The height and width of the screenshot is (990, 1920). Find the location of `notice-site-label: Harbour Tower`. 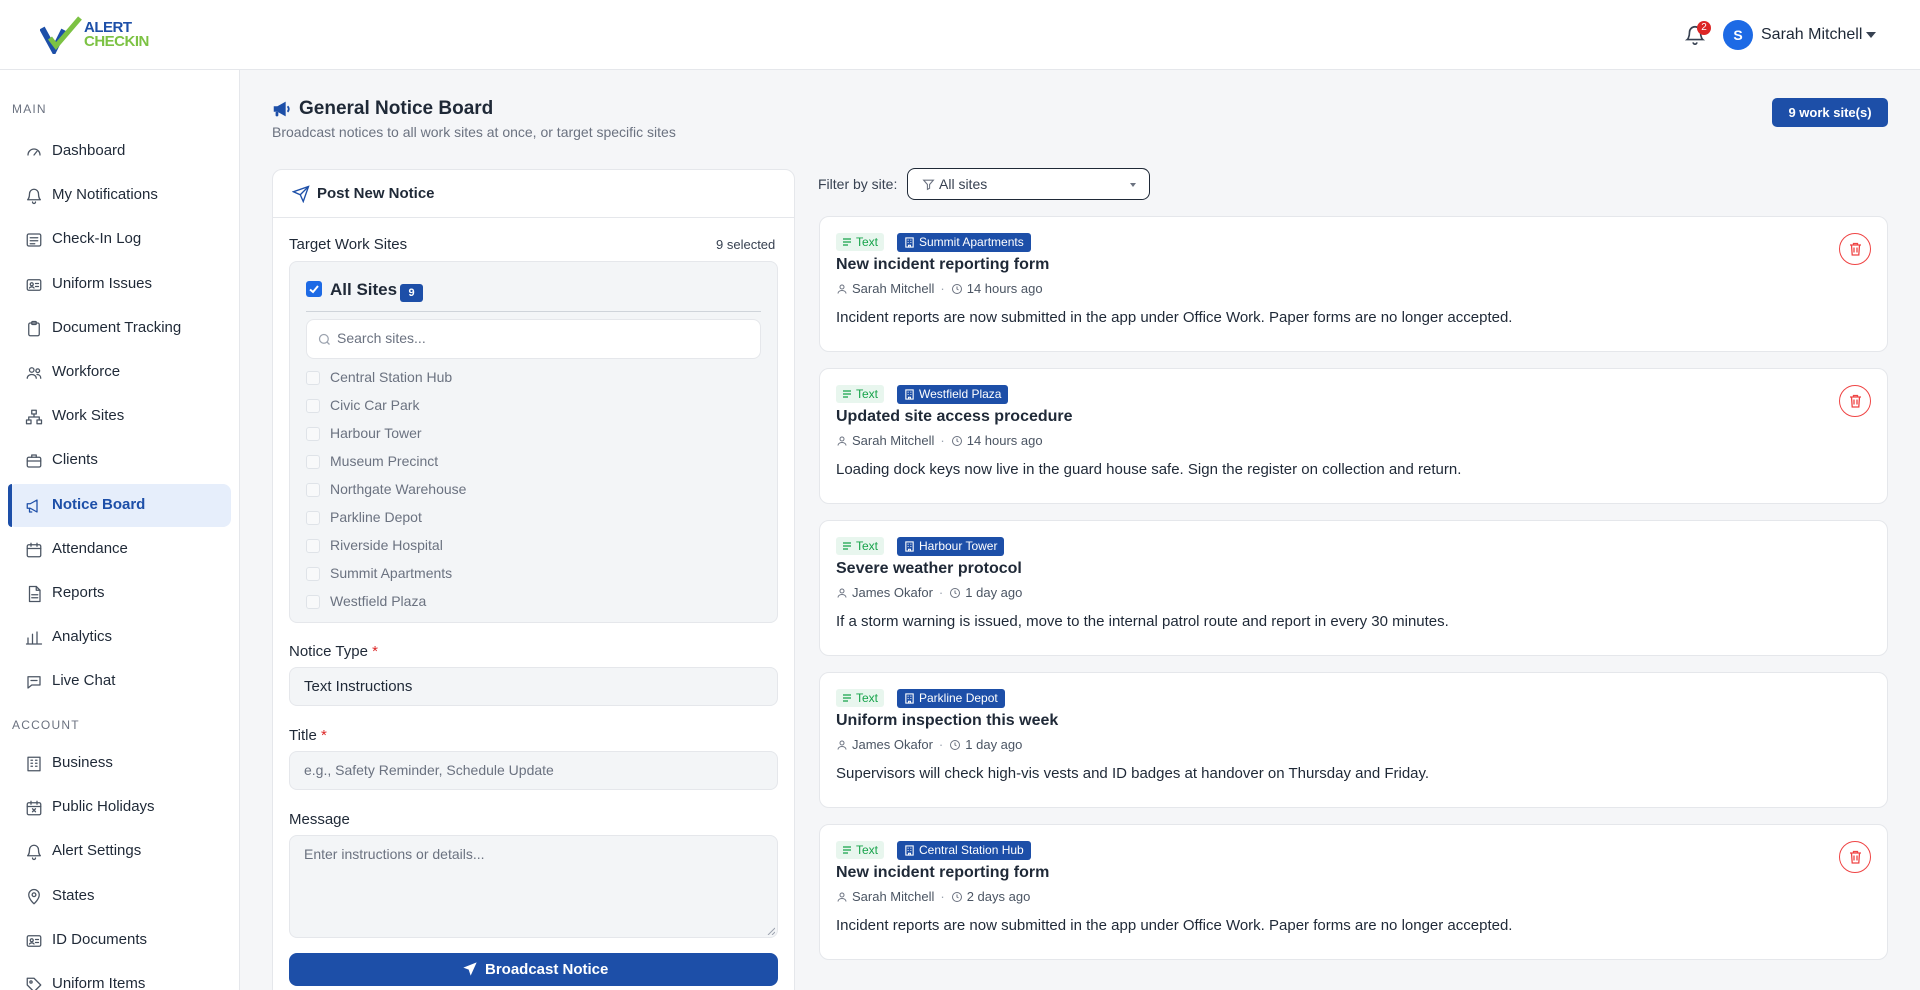

notice-site-label: Harbour Tower is located at coordinates (958, 546).